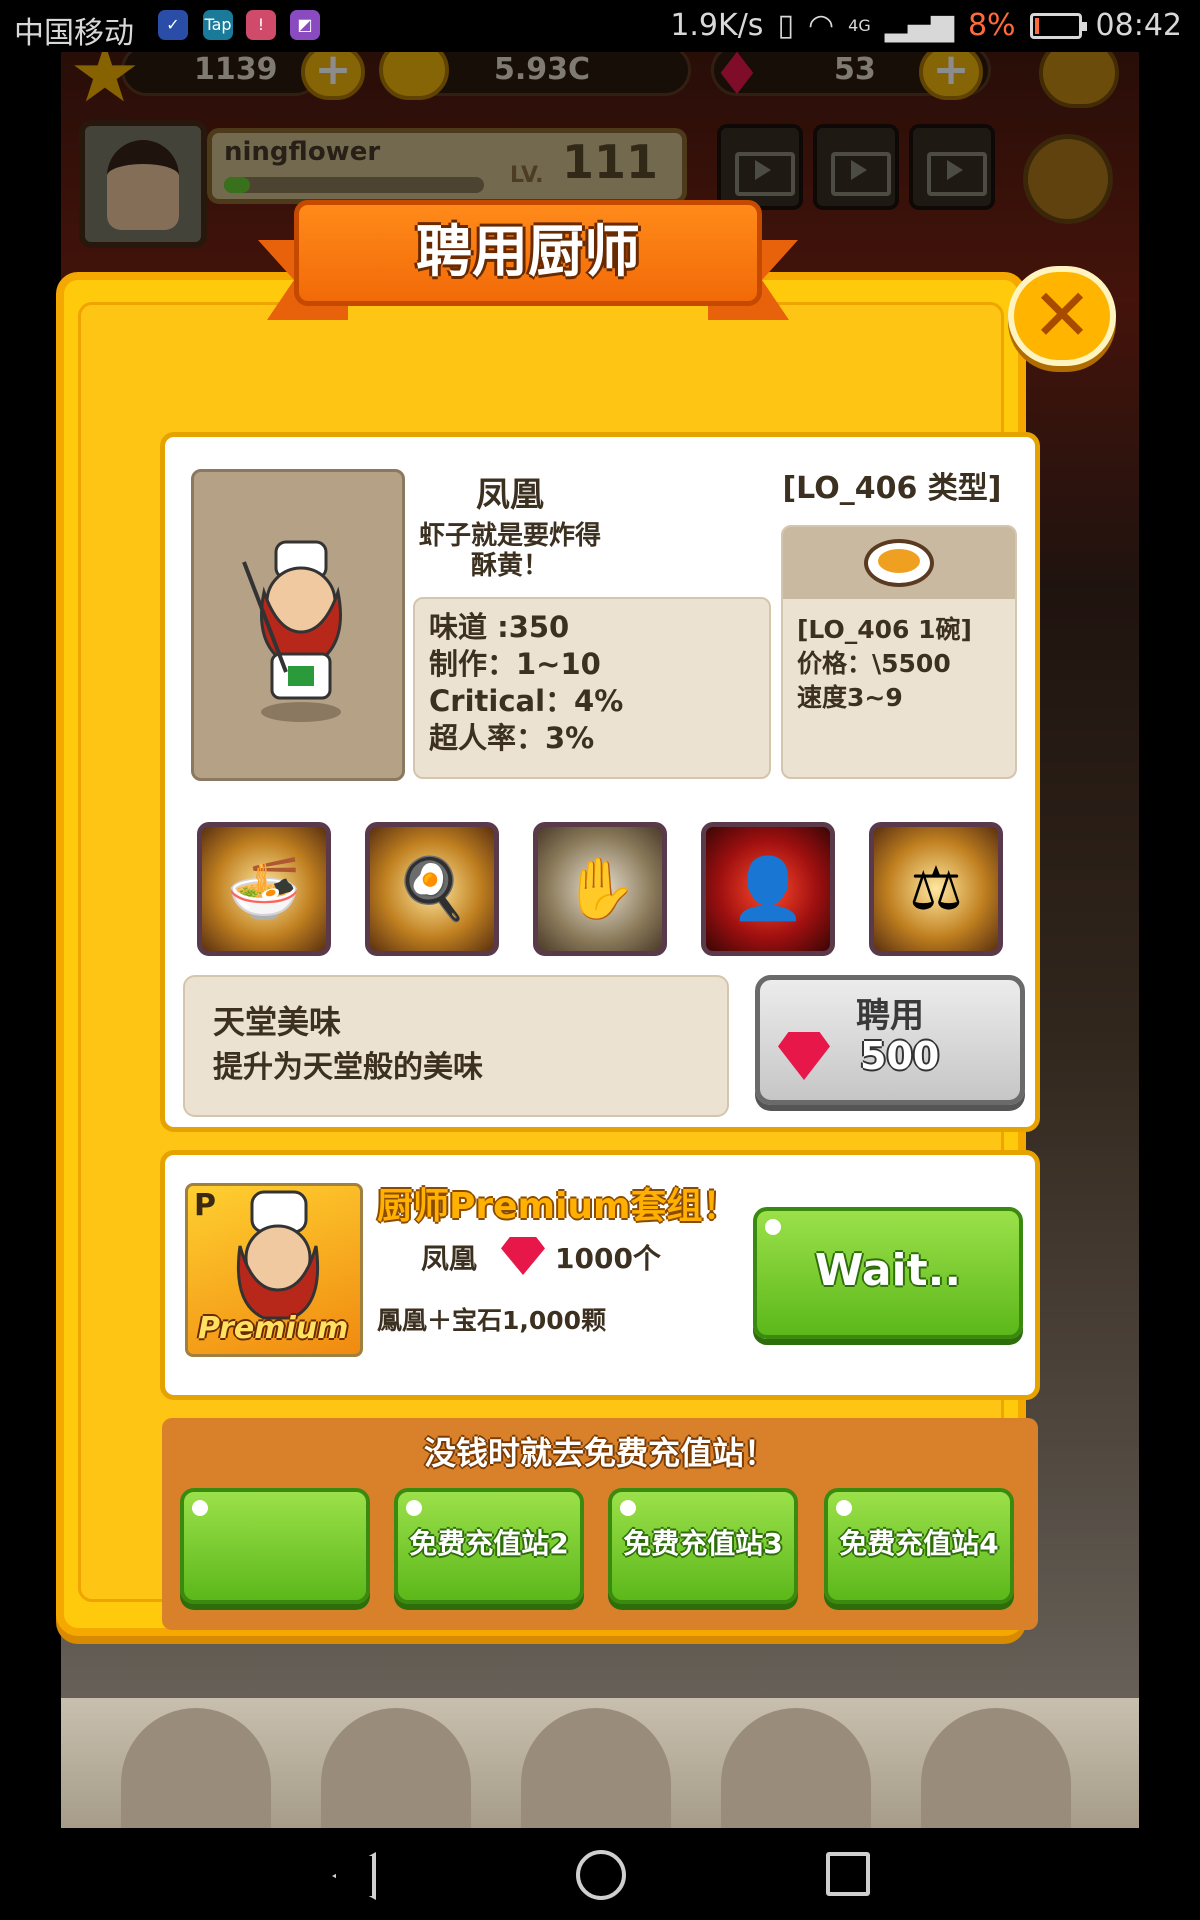 The height and width of the screenshot is (1920, 1200). I want to click on back-icon, so click(354, 1876).